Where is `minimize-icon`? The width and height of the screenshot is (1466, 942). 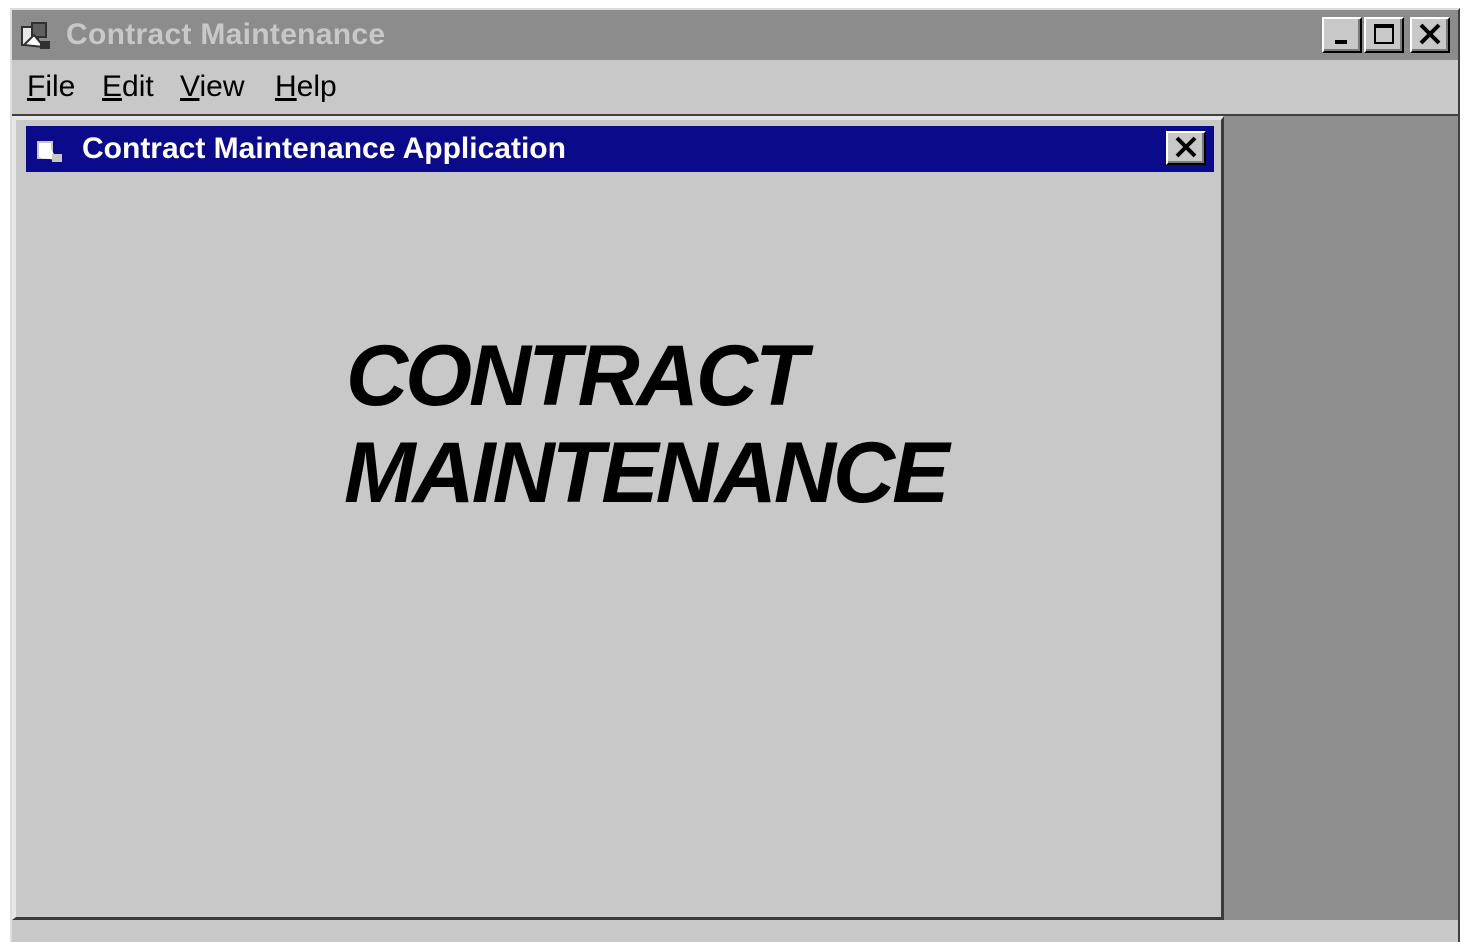 minimize-icon is located at coordinates (1341, 42).